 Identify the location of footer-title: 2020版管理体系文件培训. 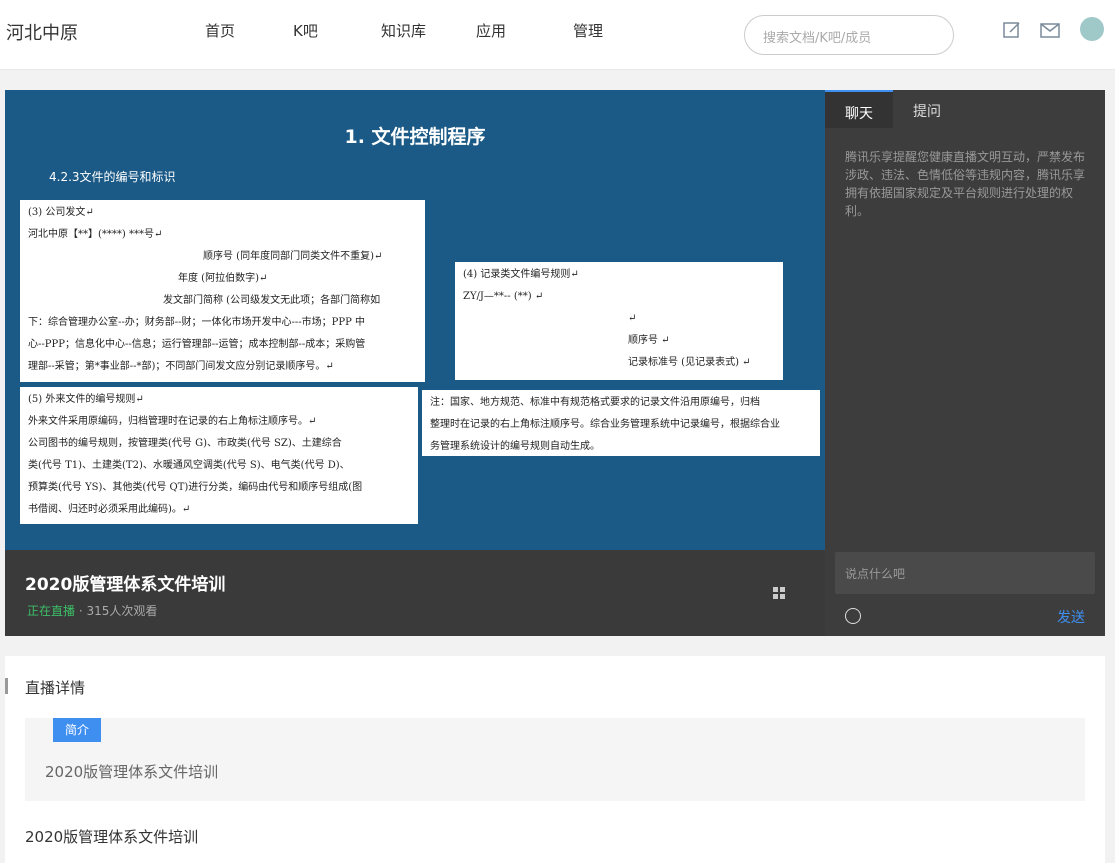
(112, 837).